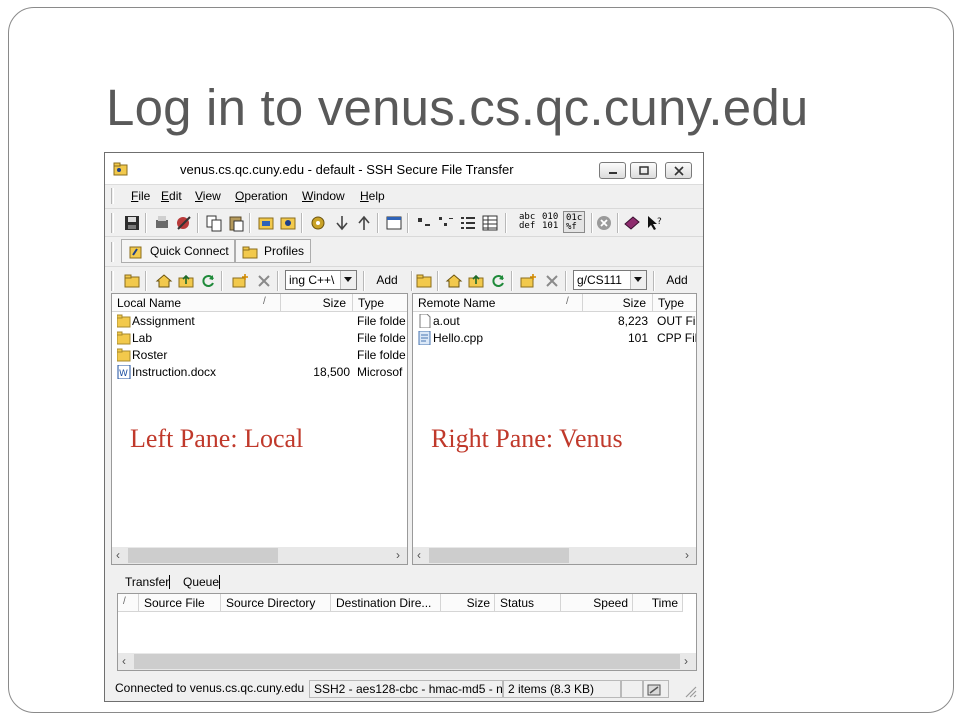 This screenshot has width=960, height=720. I want to click on transfer-col-time: Time, so click(658, 603).